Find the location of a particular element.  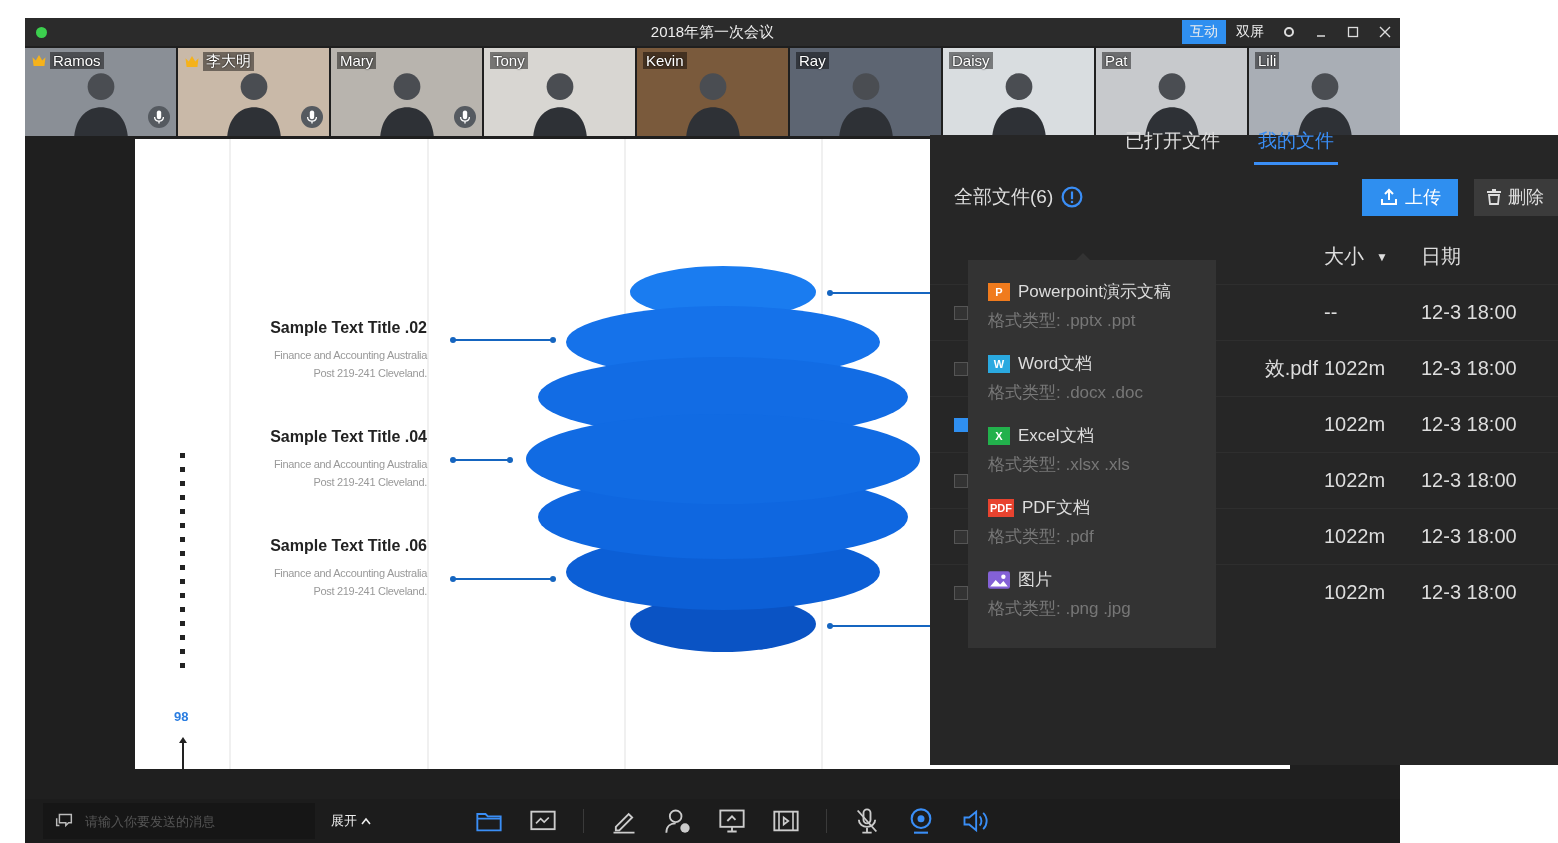

file-type-icon: PDF is located at coordinates (1001, 507).